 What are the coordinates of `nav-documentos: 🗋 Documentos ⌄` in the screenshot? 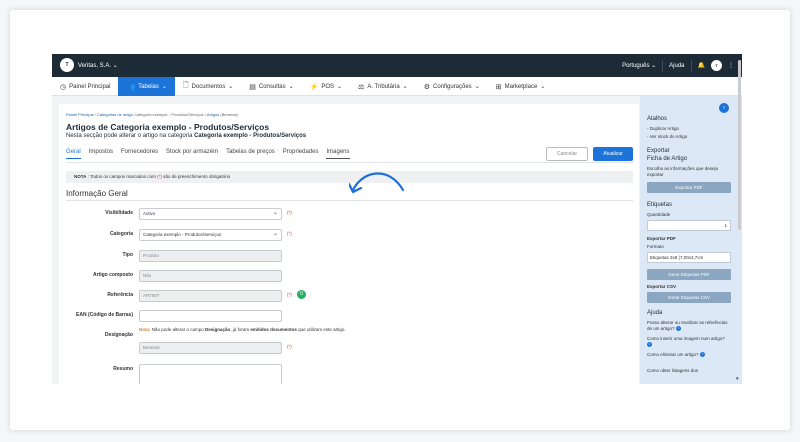 It's located at (208, 86).